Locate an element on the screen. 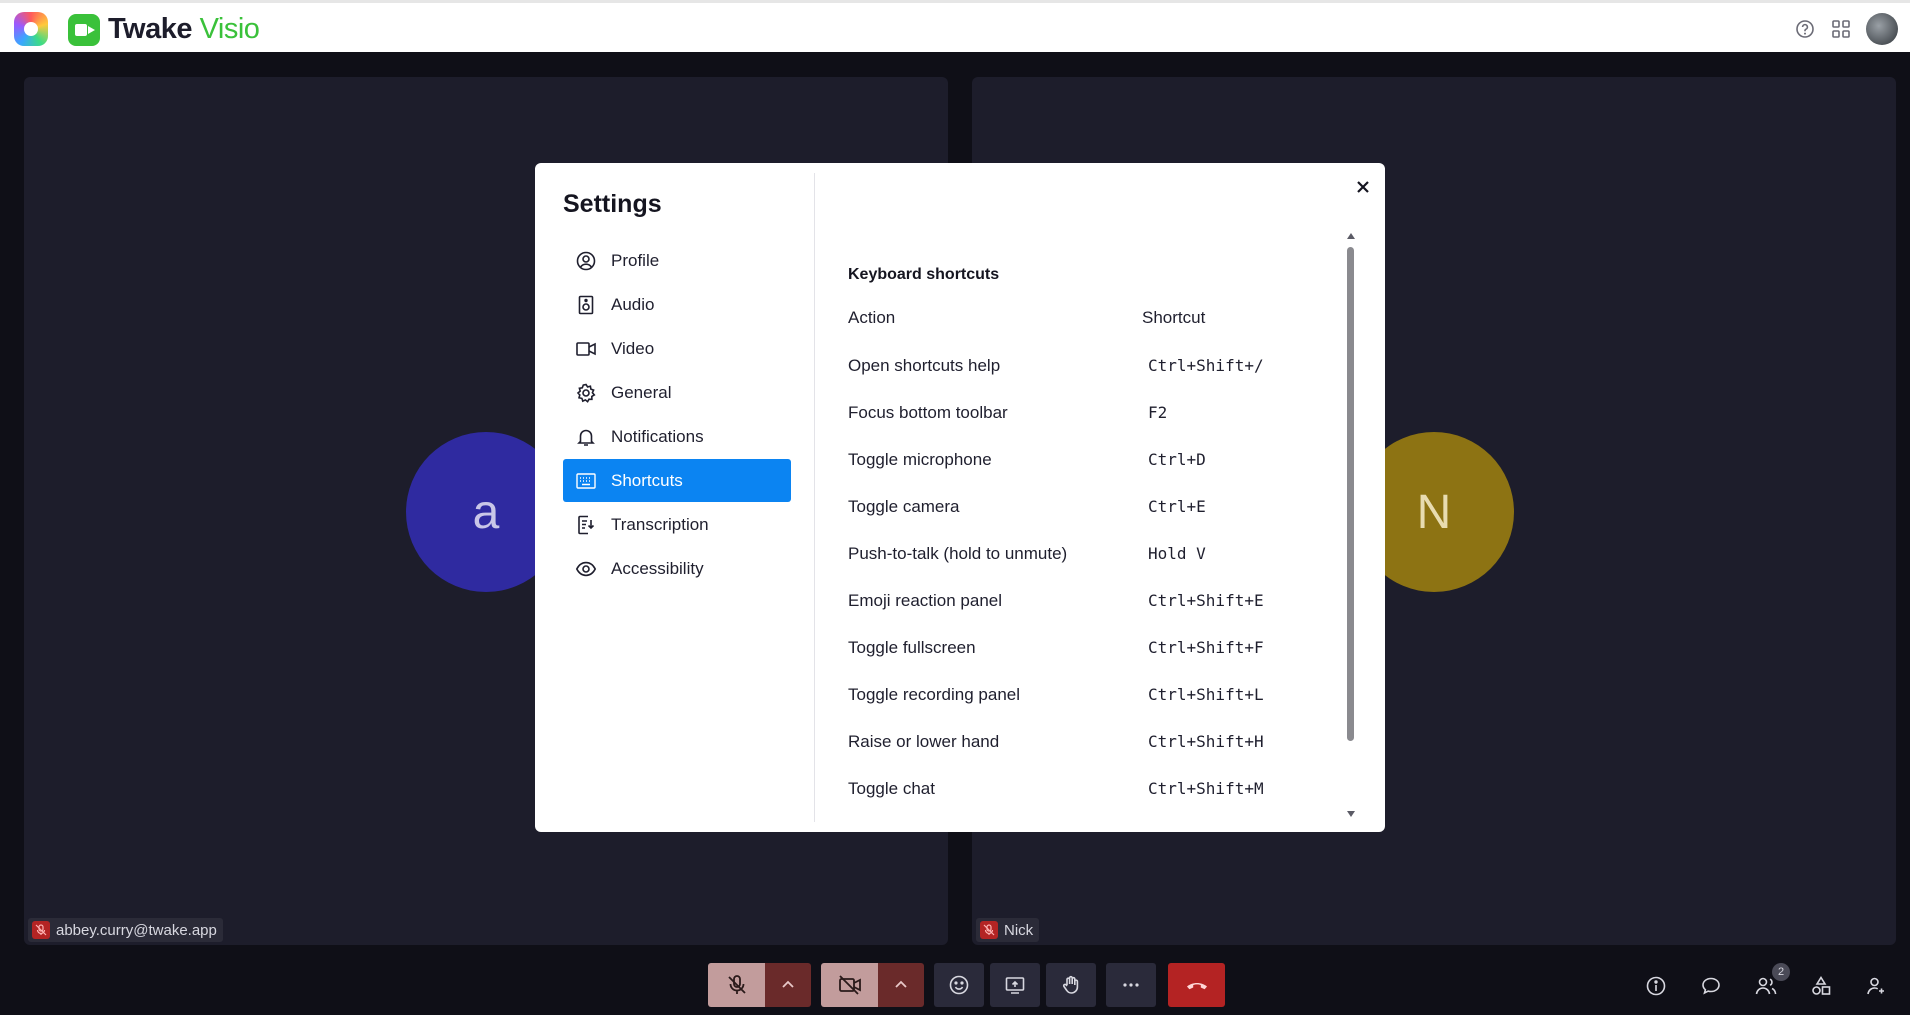 The image size is (1910, 1015). settings-menu-video: Video is located at coordinates (677, 348).